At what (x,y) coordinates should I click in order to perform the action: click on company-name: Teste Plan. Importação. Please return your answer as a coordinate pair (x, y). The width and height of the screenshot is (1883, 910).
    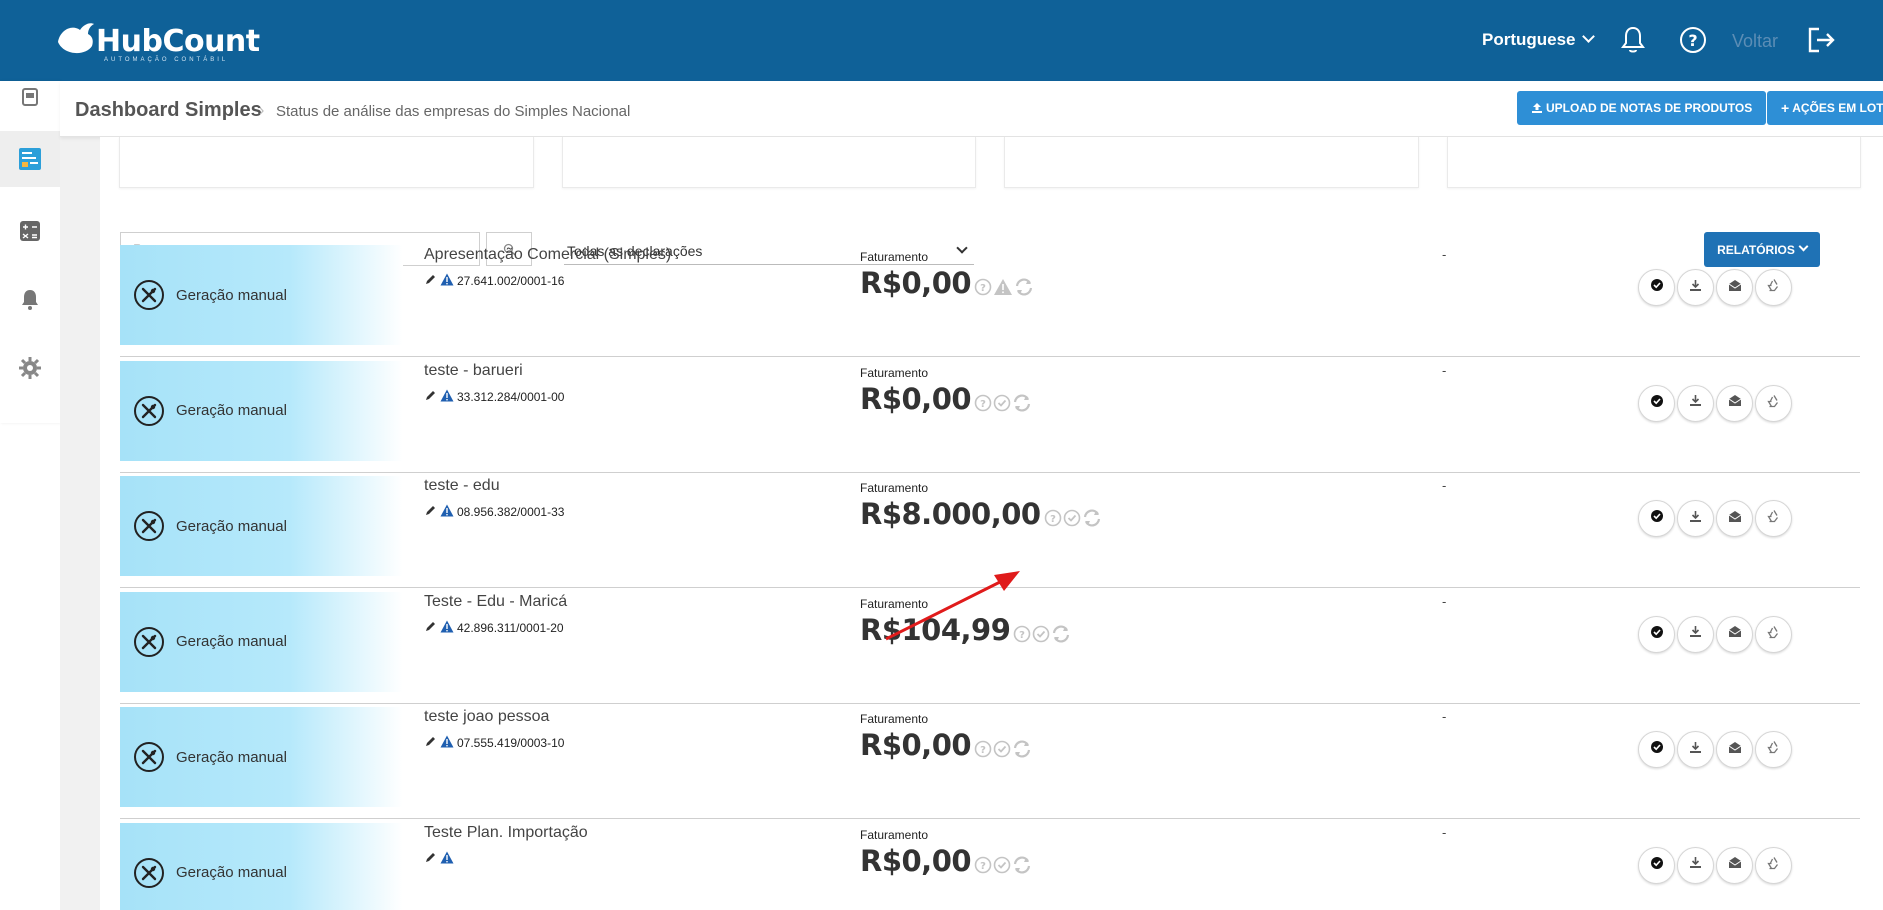
    Looking at the image, I should click on (506, 833).